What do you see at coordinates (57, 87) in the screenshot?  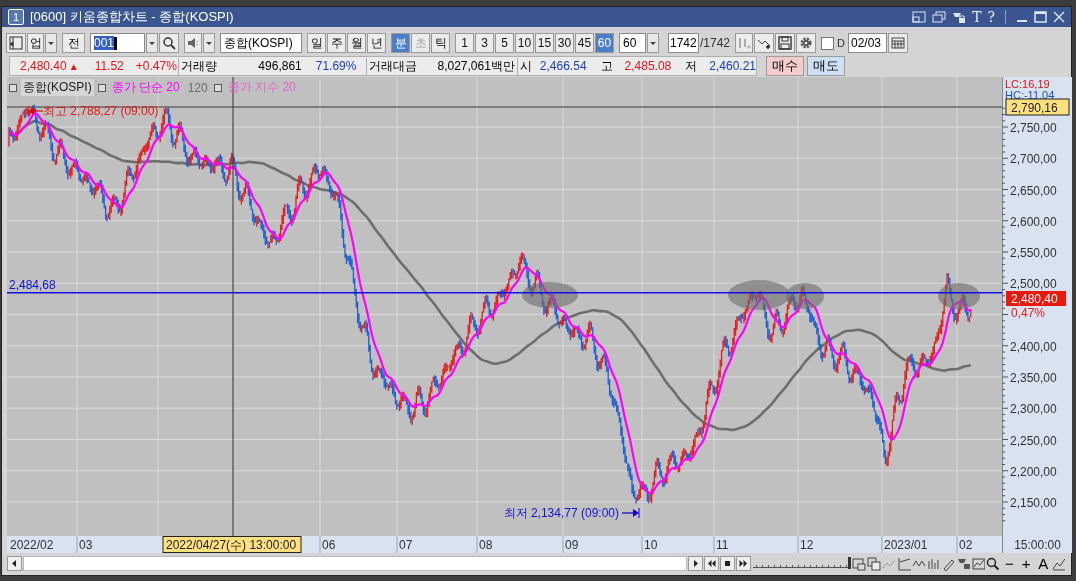 I see `legend-label: 종합(KOSPI)` at bounding box center [57, 87].